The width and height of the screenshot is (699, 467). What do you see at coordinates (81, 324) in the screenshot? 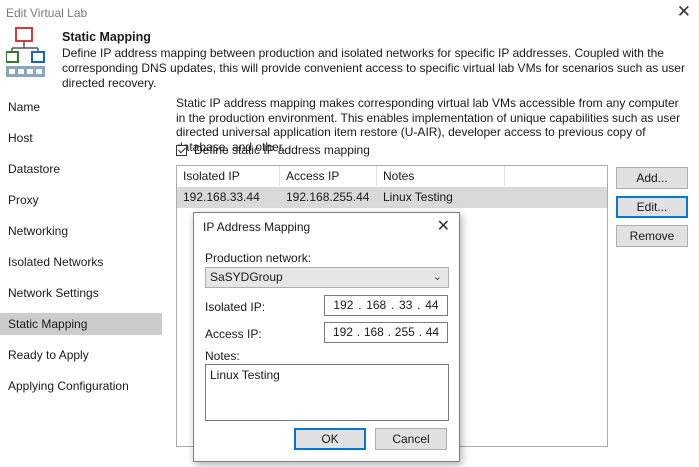
I see `sidebar-item-static-mapping: Static Mapping` at bounding box center [81, 324].